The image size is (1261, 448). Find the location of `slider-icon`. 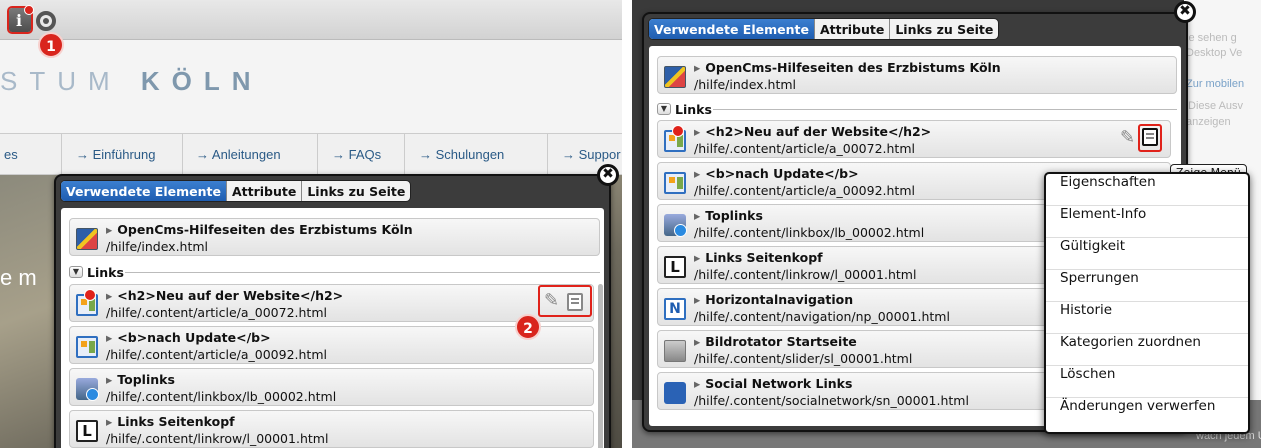

slider-icon is located at coordinates (675, 351).